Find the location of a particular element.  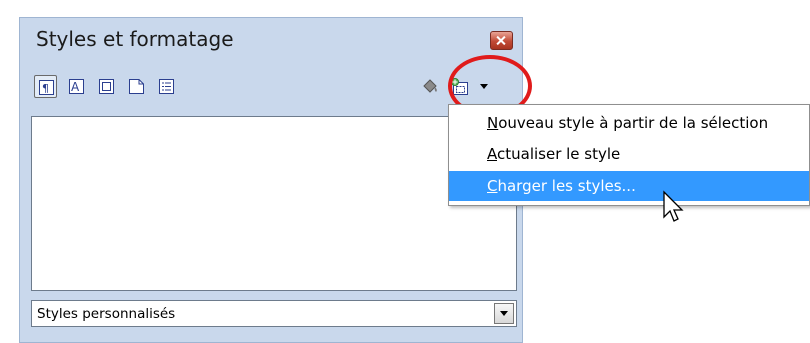

fill-bucket-icon is located at coordinates (430, 86).